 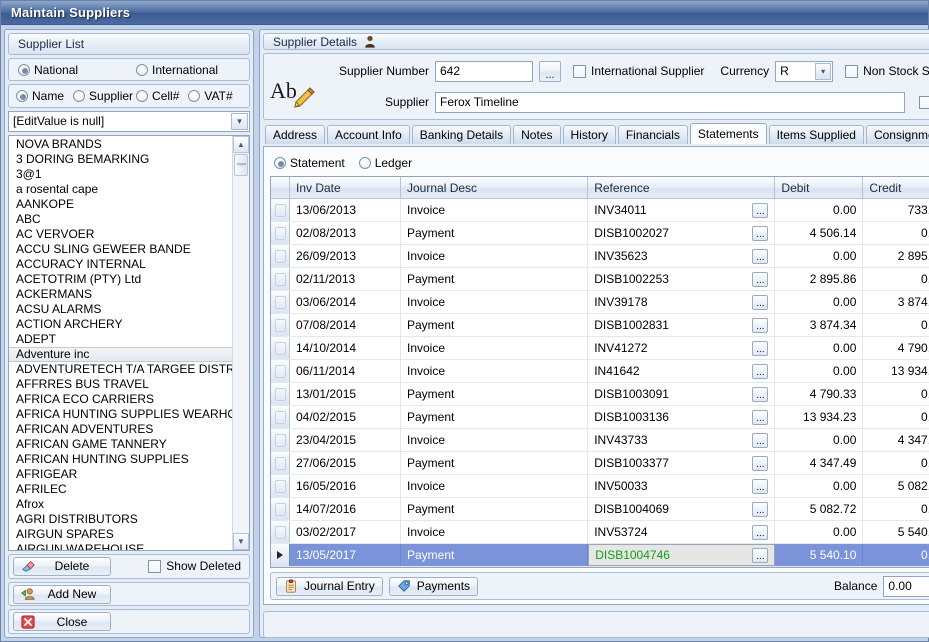 What do you see at coordinates (537, 134) in the screenshot?
I see `tab-notes: Notes` at bounding box center [537, 134].